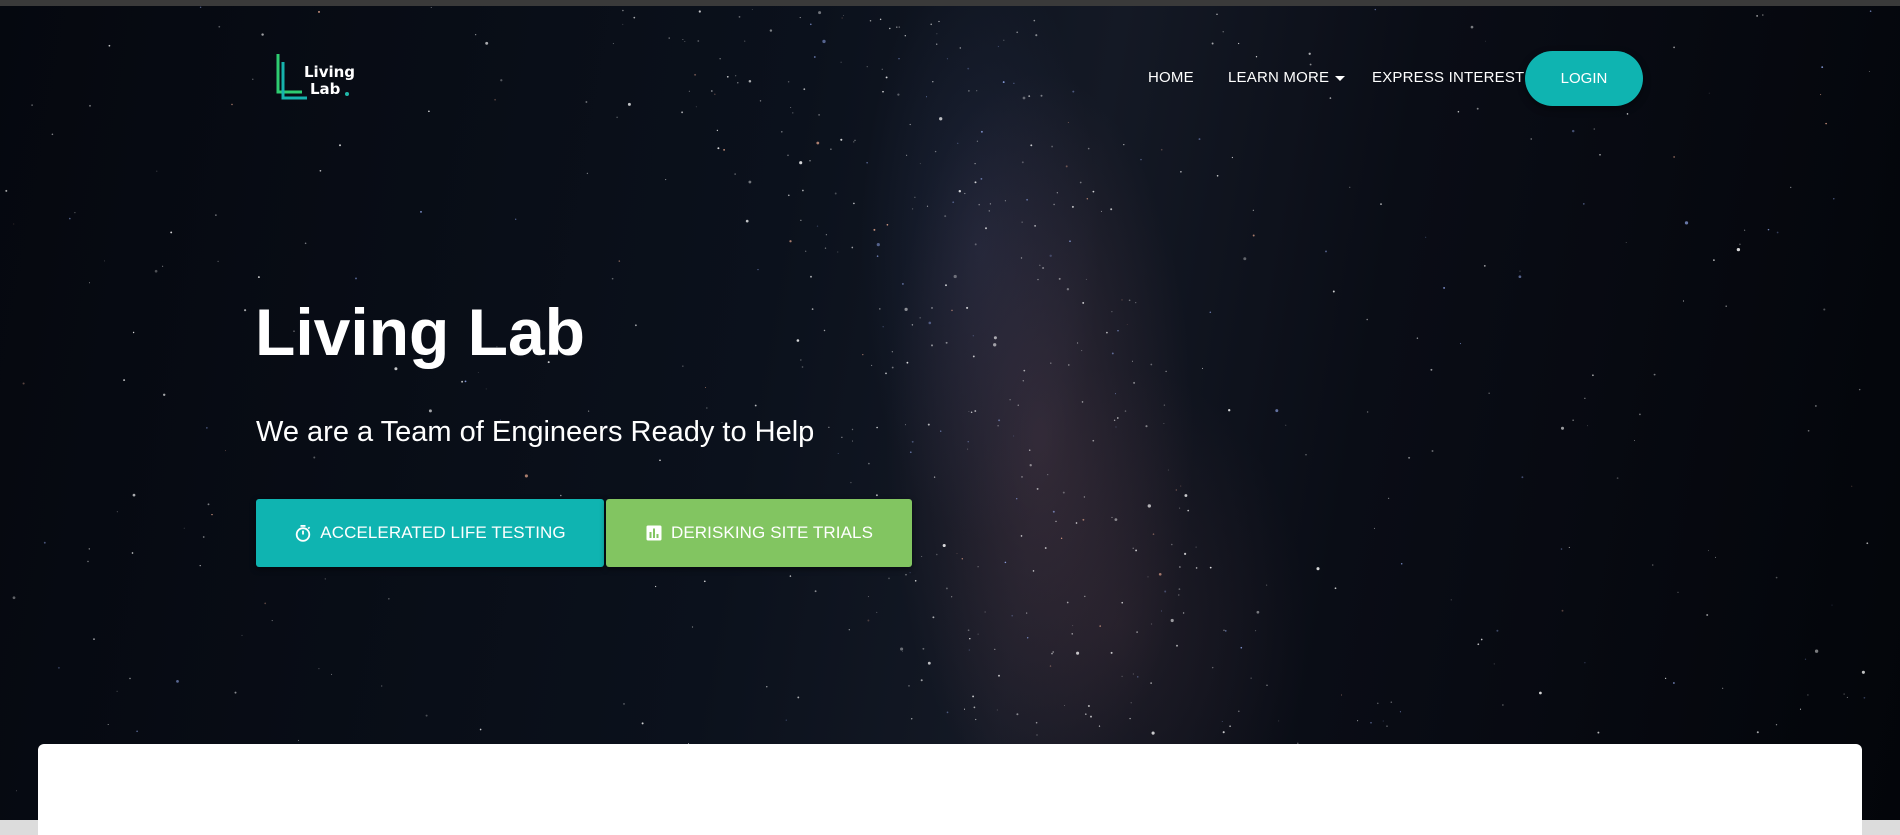 The image size is (1900, 835). Describe the element at coordinates (1171, 77) in the screenshot. I see `nav-item-home: HOME` at that location.